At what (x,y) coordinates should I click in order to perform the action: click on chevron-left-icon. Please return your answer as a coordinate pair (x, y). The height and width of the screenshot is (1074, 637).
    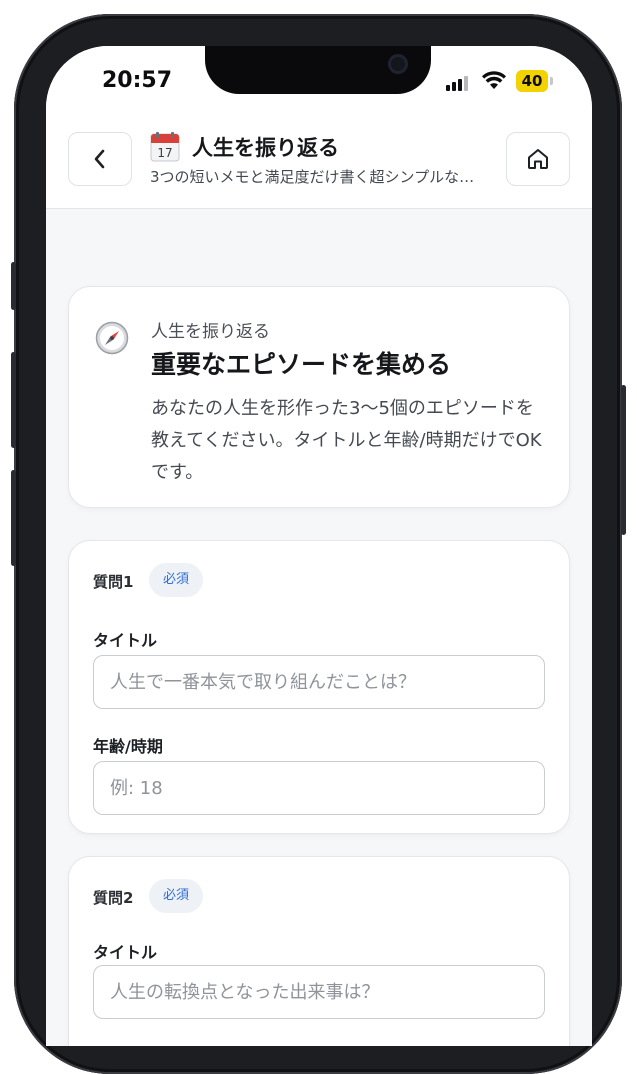
    Looking at the image, I should click on (99, 159).